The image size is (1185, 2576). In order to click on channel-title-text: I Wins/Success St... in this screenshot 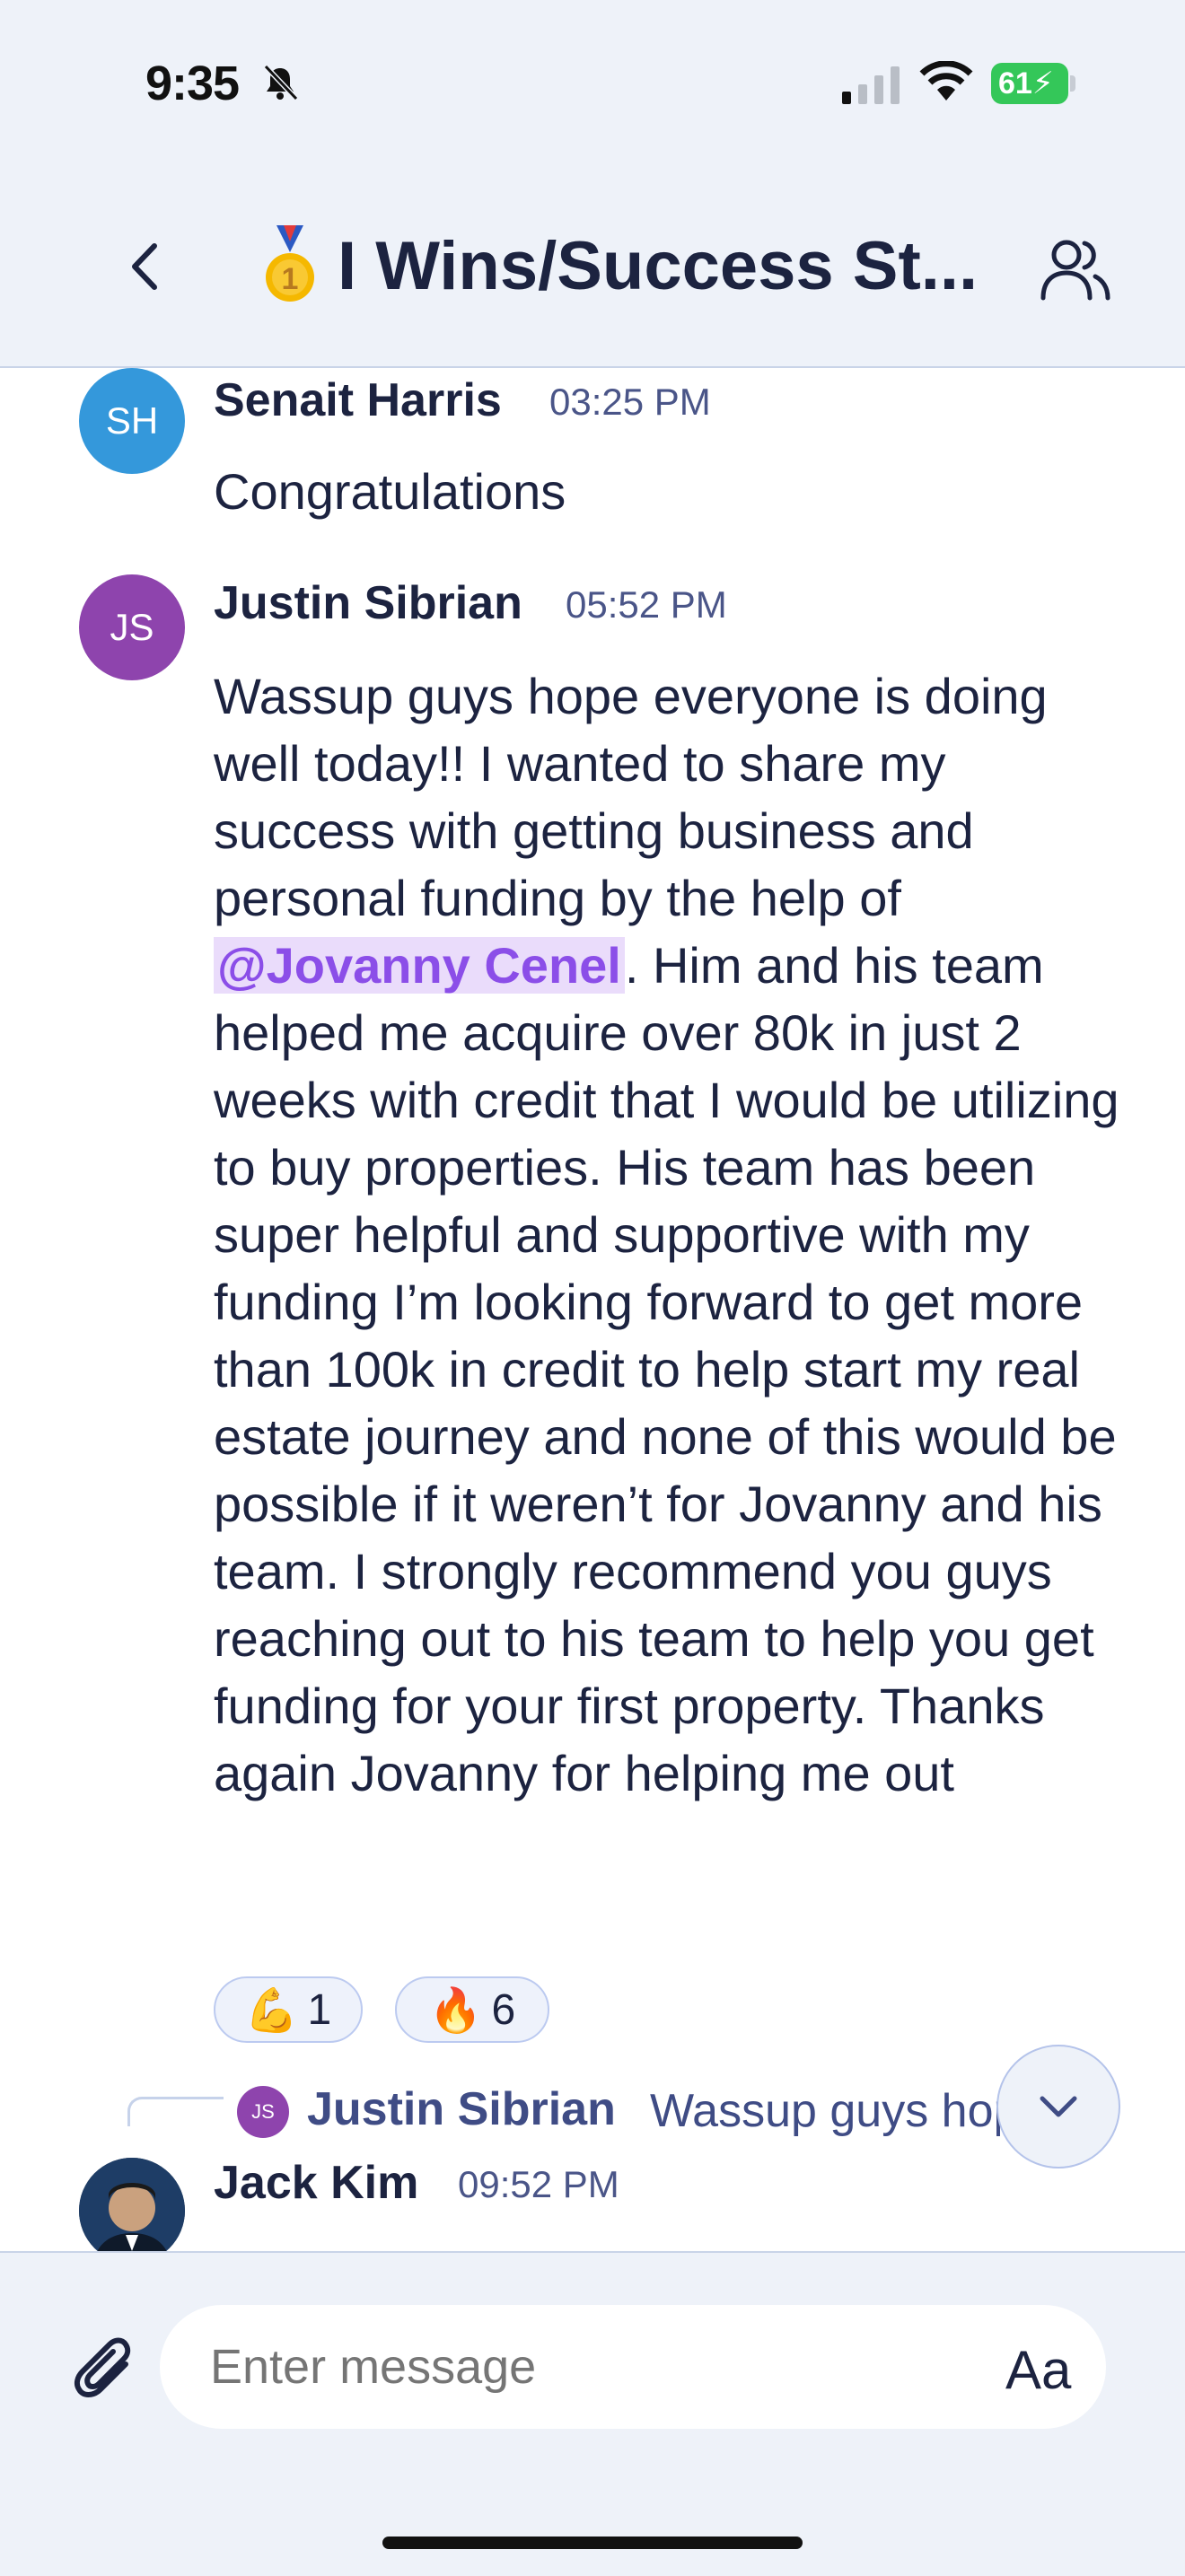, I will do `click(658, 265)`.